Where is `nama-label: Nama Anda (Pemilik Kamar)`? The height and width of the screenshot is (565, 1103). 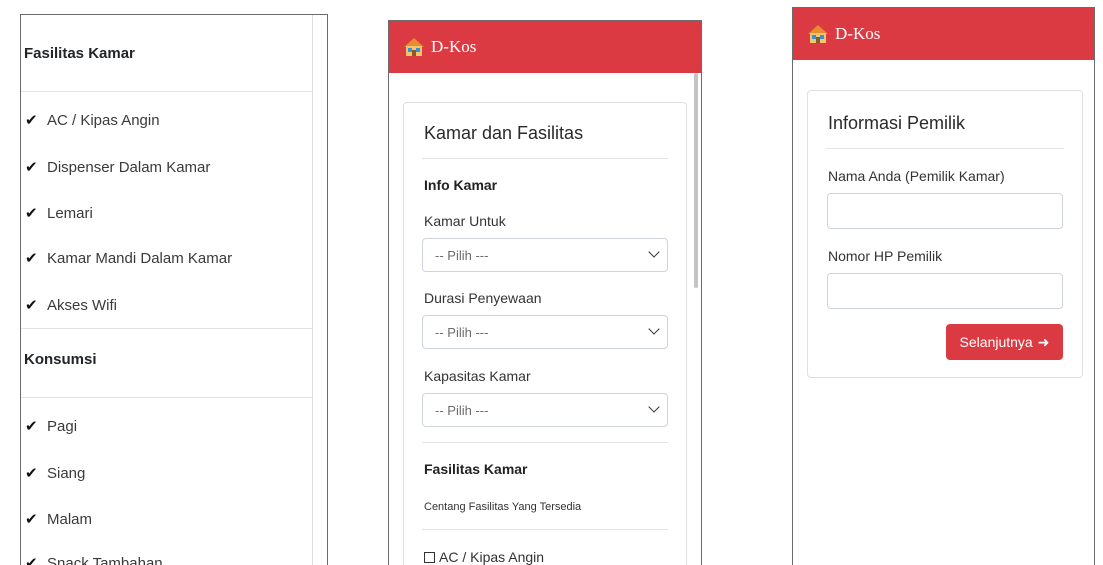
nama-label: Nama Anda (Pemilik Kamar) is located at coordinates (916, 176).